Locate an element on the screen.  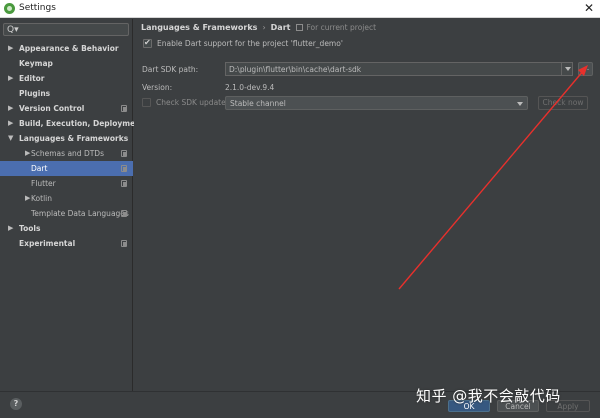
sidebar-item-label: Schemas and DTDs is located at coordinates (67, 153).